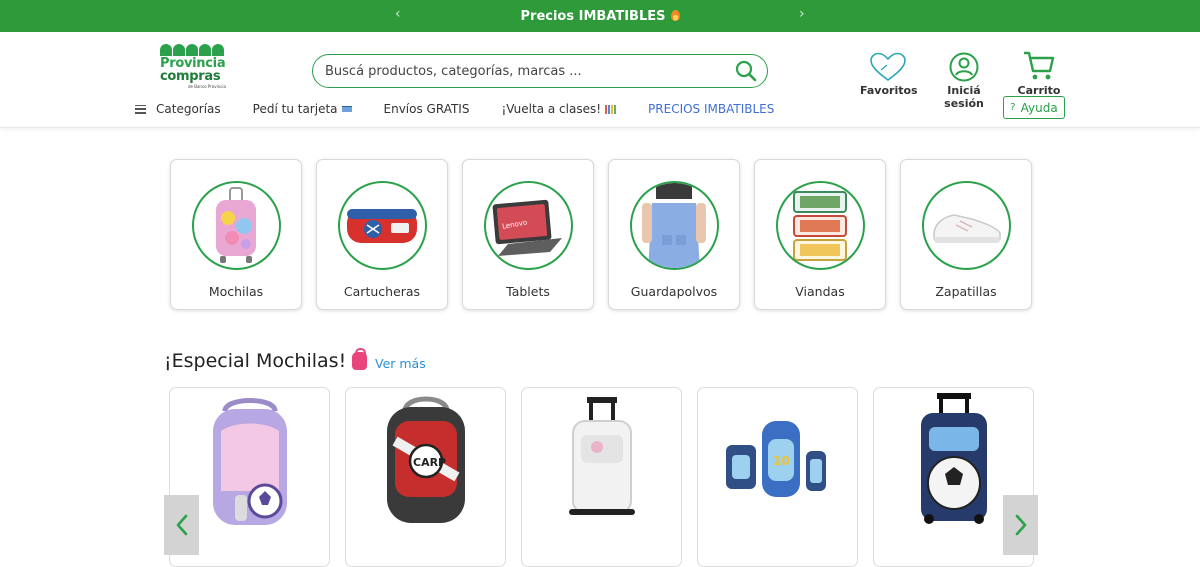 This screenshot has width=1200, height=567. I want to click on product-card: 10, so click(777, 477).